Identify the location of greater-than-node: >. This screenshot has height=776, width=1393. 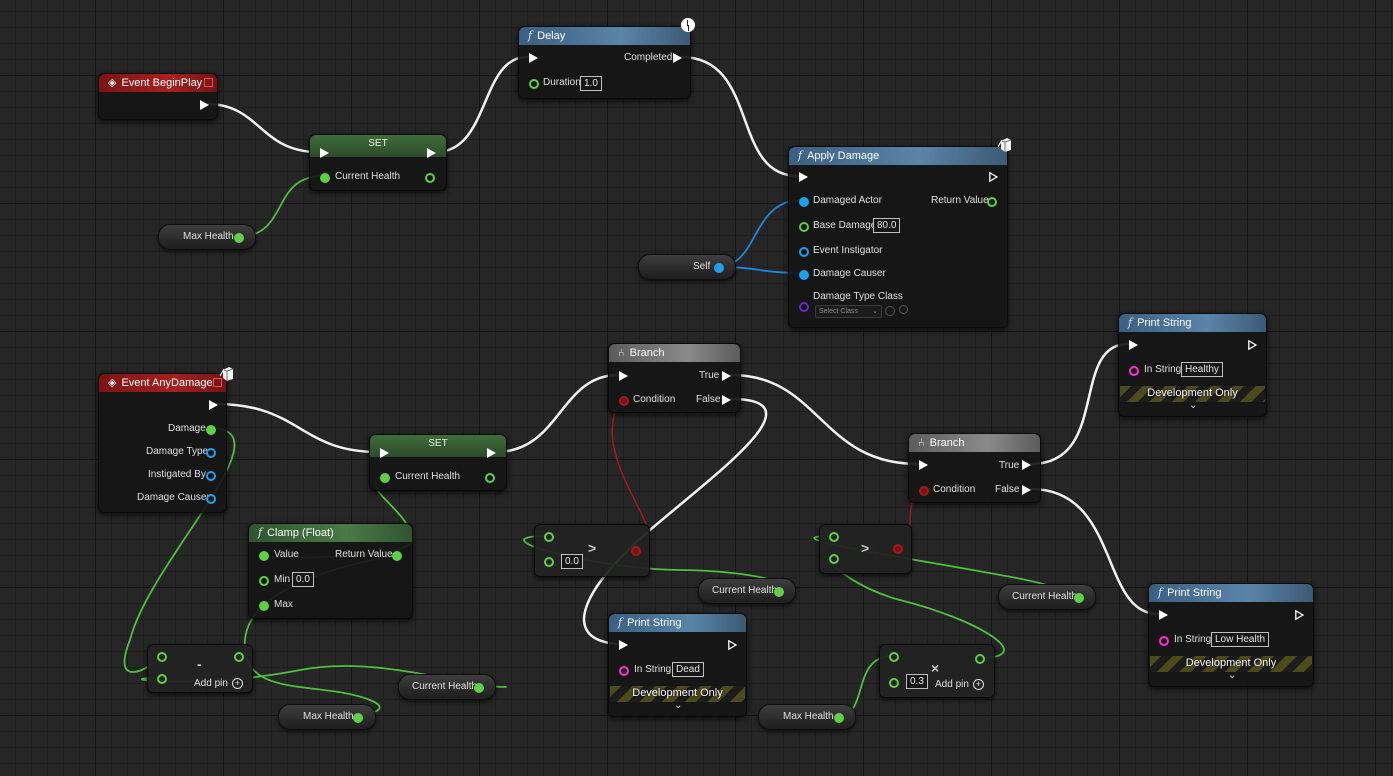
(865, 549).